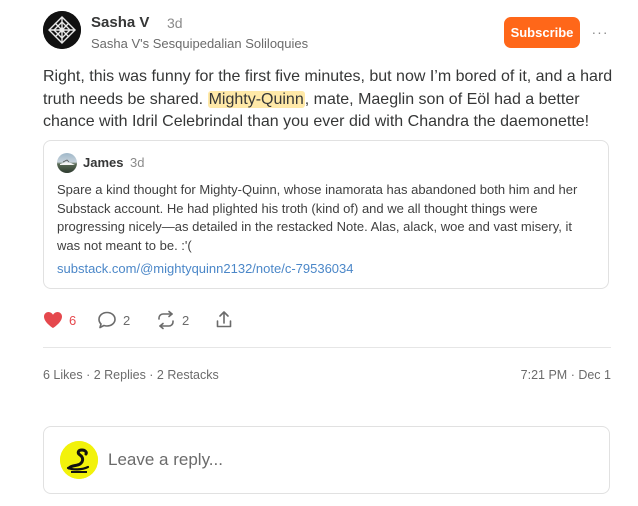  Describe the element at coordinates (62, 30) in the screenshot. I see `author-avatar` at that location.